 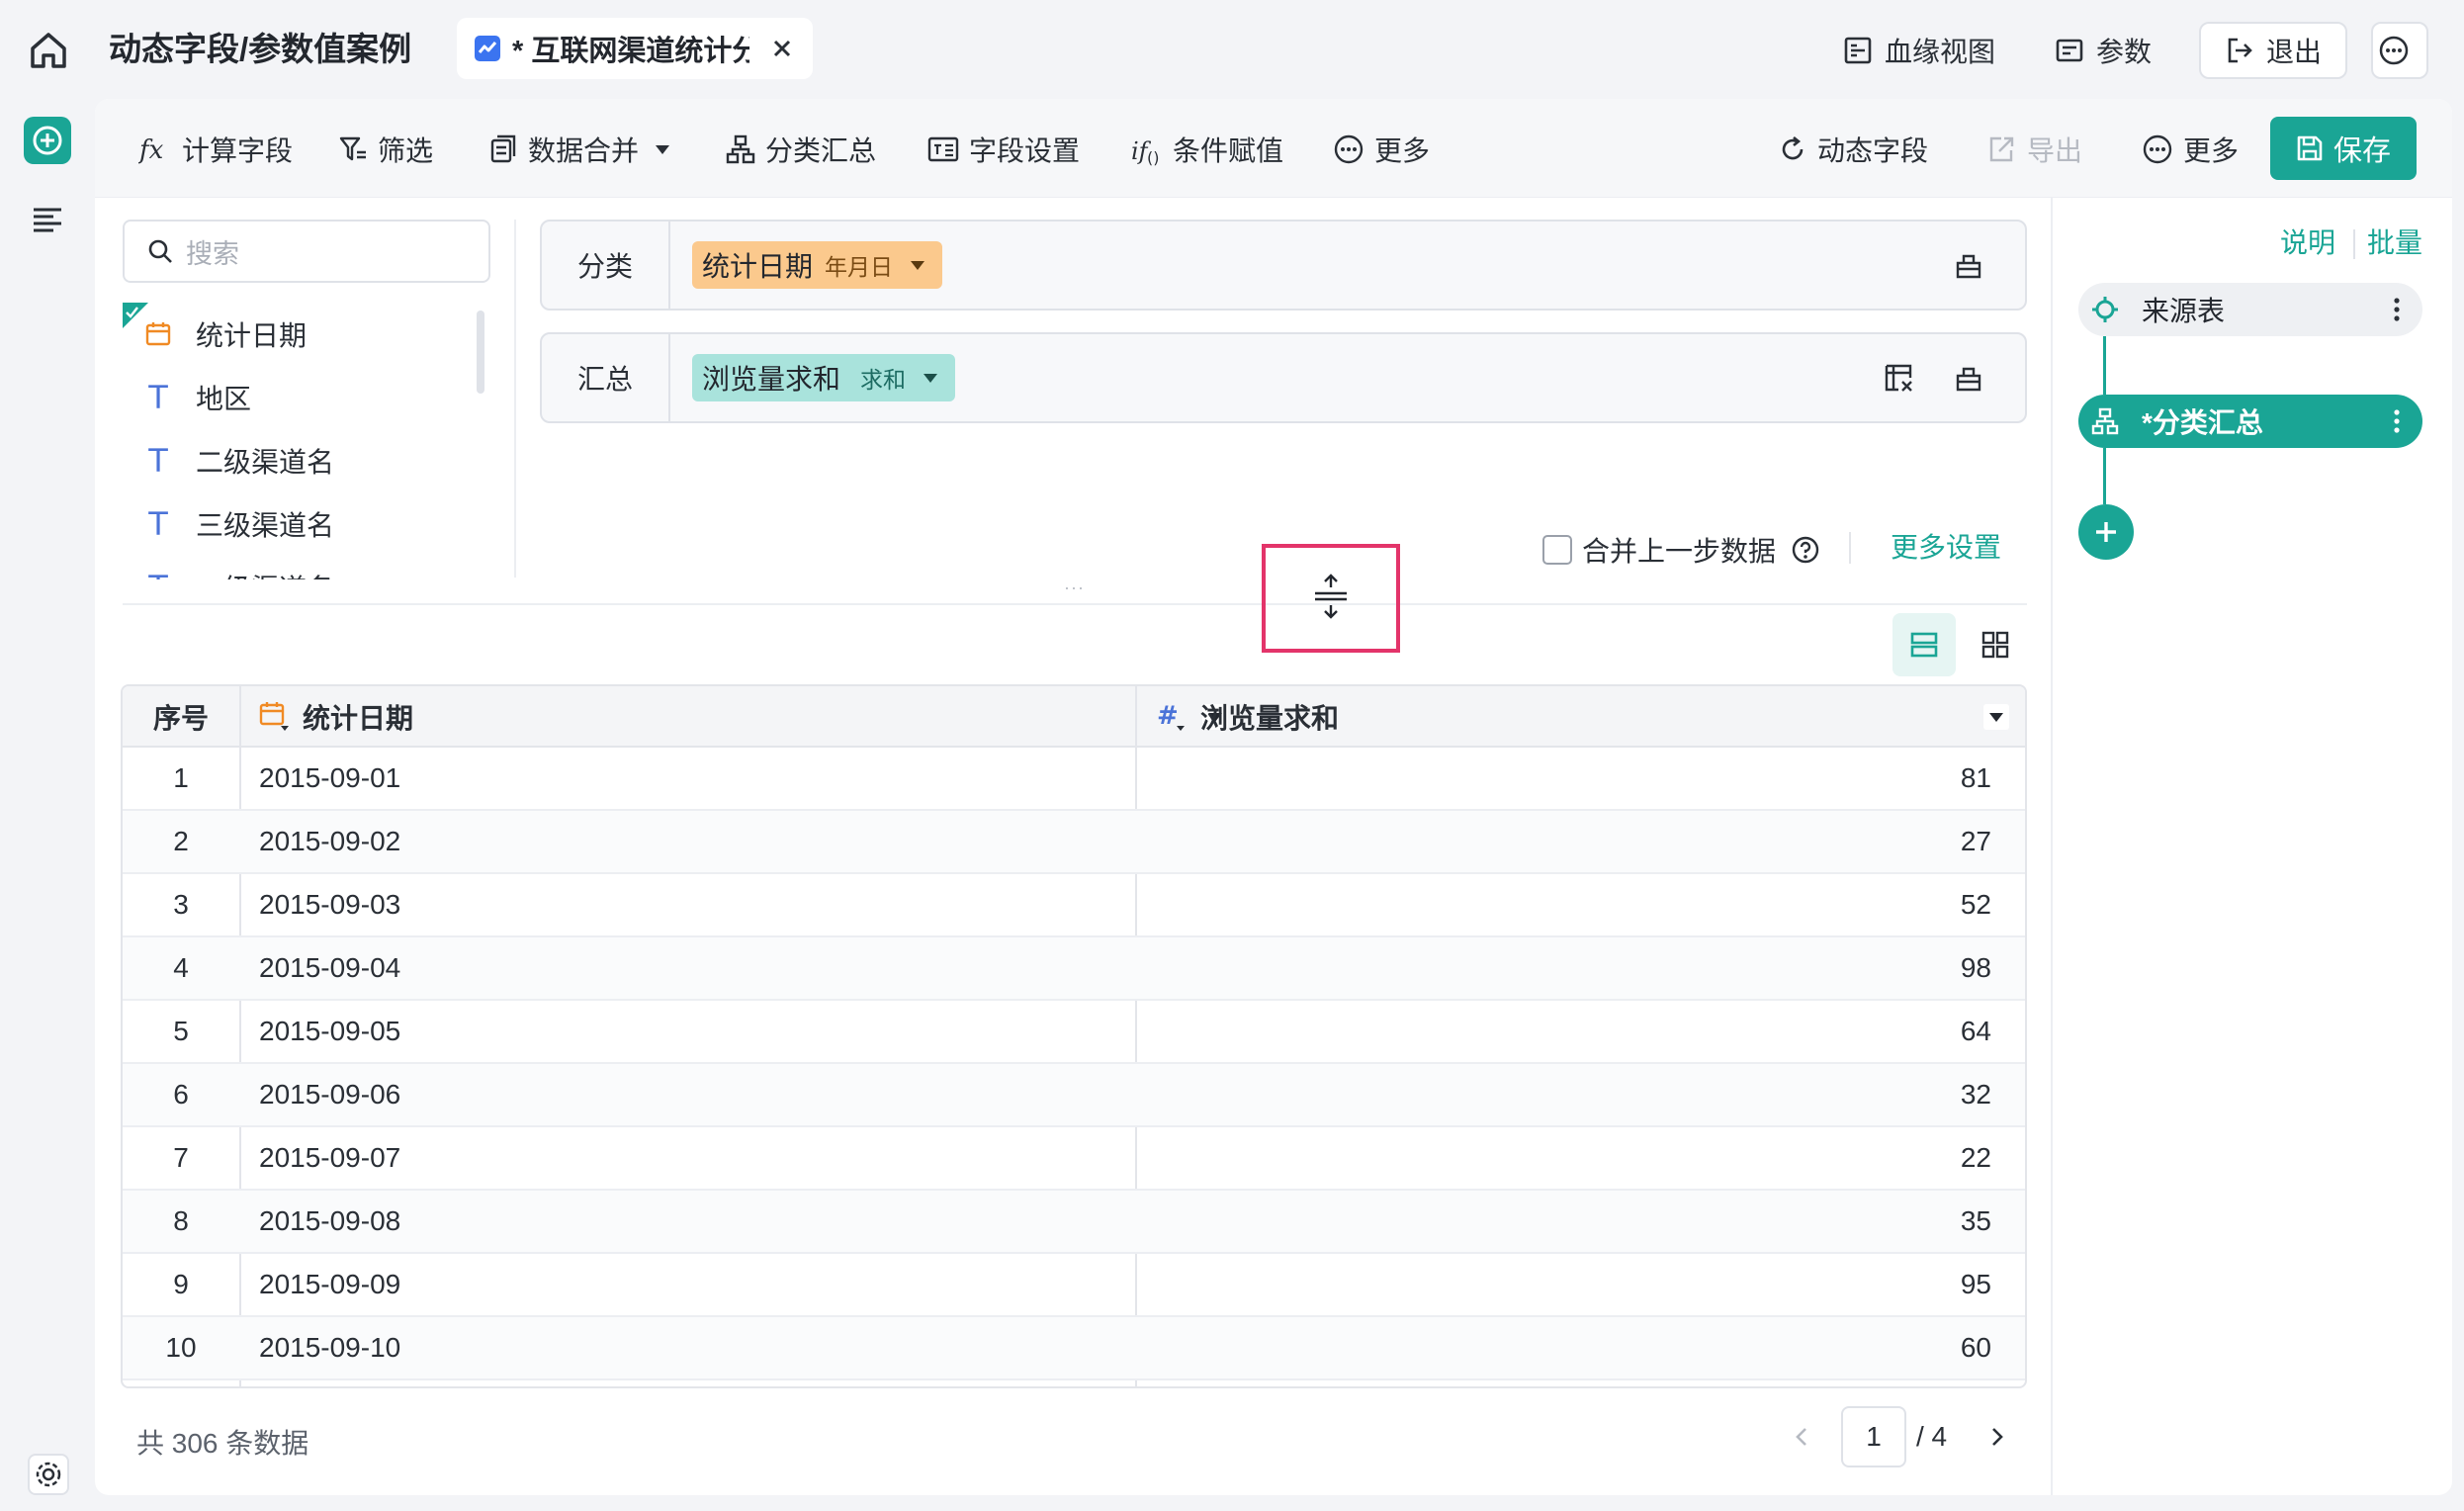 I want to click on more-menu-button, so click(x=2399, y=51).